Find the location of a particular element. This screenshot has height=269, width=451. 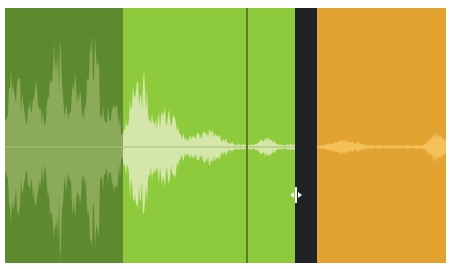

trim-cursor-icon is located at coordinates (296, 195).